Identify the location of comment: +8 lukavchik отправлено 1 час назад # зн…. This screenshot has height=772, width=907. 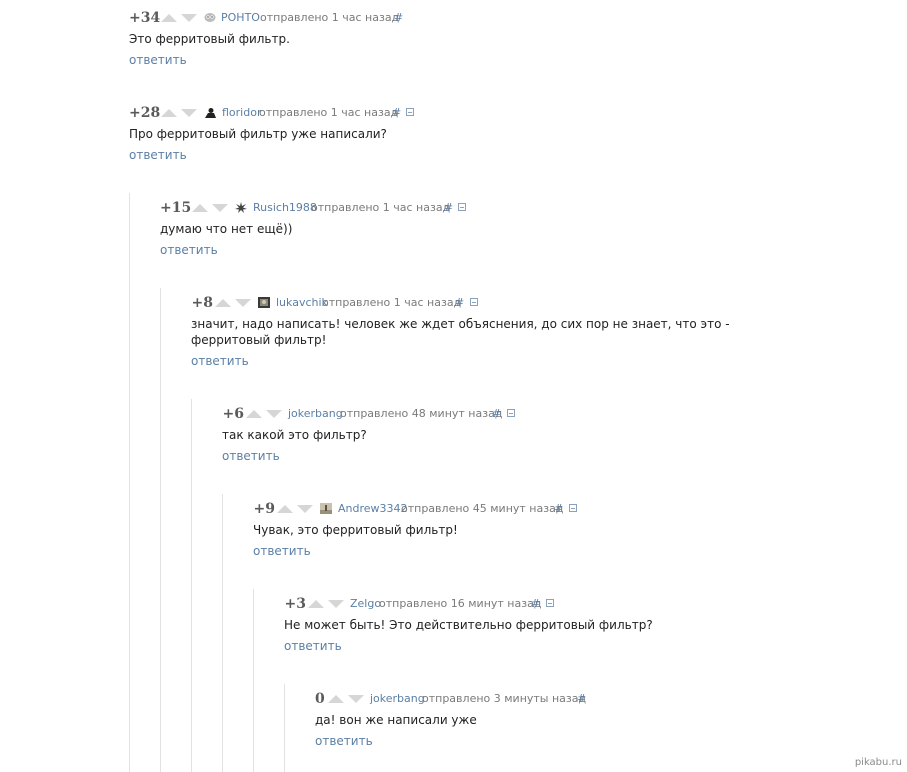
(486, 331).